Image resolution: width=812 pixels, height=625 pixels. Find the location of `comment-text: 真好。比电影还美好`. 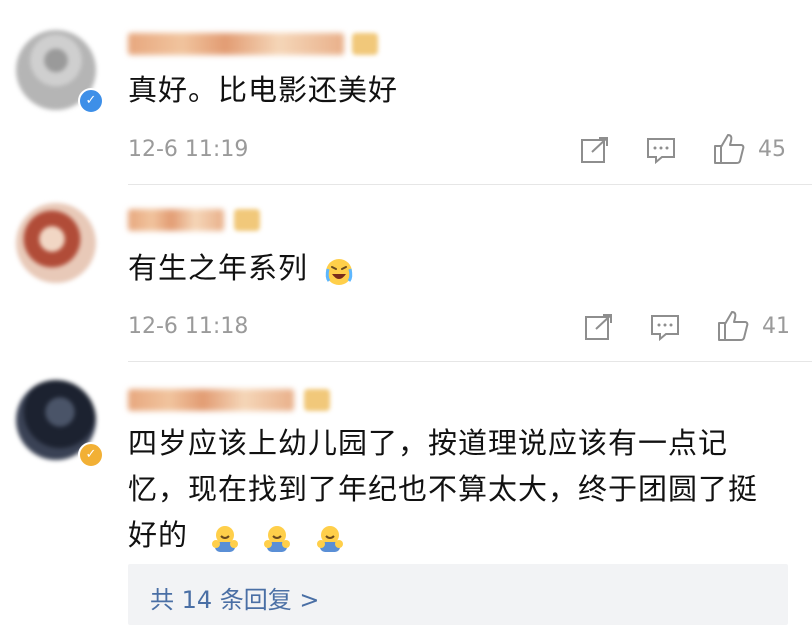

comment-text: 真好。比电影还美好 is located at coordinates (263, 90).